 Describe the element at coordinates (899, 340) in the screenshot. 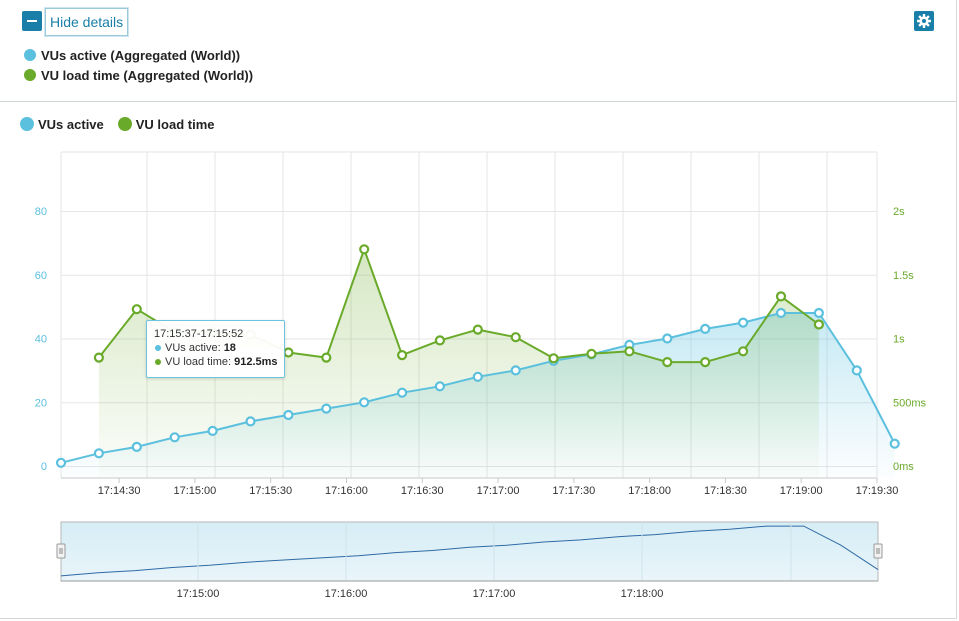

I see `y-right-tick-label: 1s` at that location.